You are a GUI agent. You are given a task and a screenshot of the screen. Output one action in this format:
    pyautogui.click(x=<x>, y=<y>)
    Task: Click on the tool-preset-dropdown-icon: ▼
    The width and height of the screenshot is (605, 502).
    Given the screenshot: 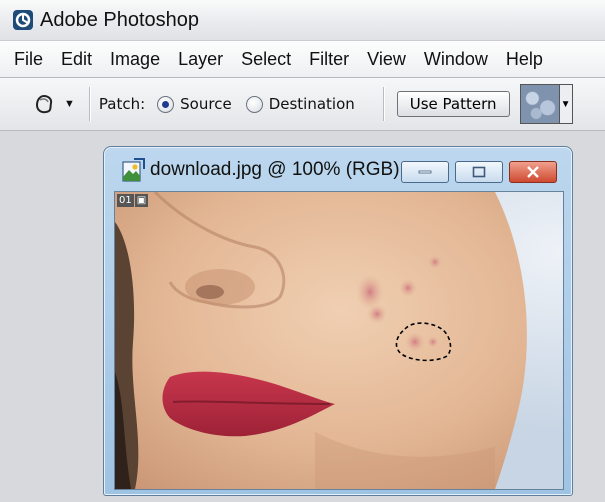 What is the action you would take?
    pyautogui.click(x=69, y=104)
    